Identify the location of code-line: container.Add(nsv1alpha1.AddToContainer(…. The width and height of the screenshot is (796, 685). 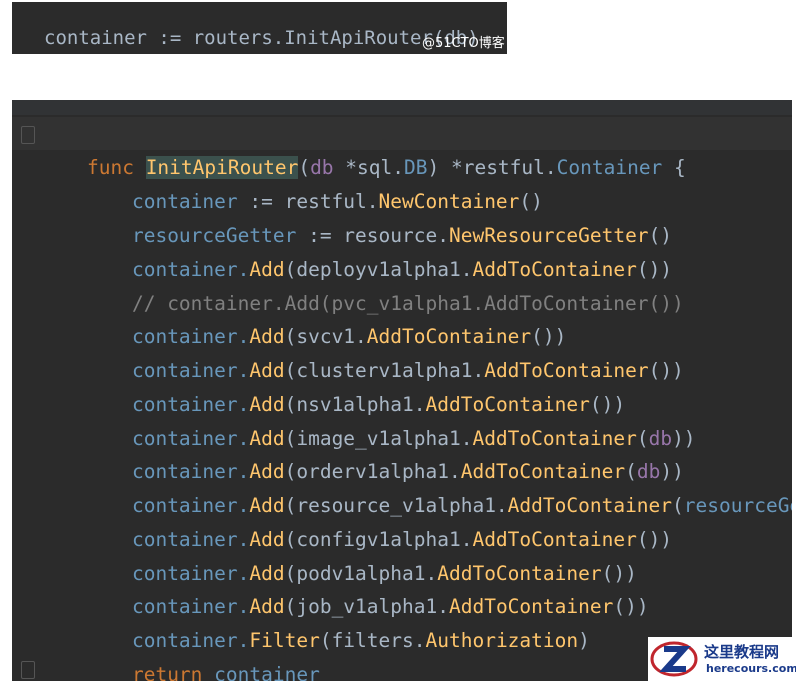
(355, 385).